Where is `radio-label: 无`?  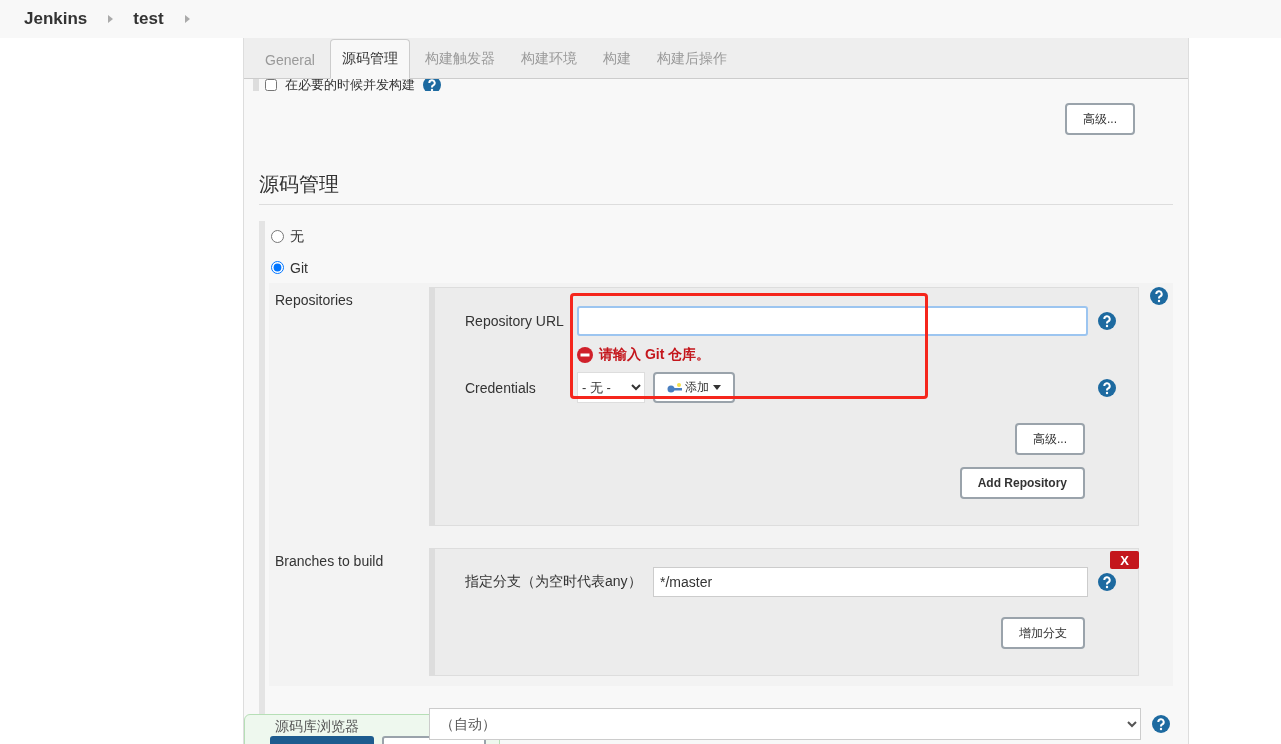 radio-label: 无 is located at coordinates (297, 236).